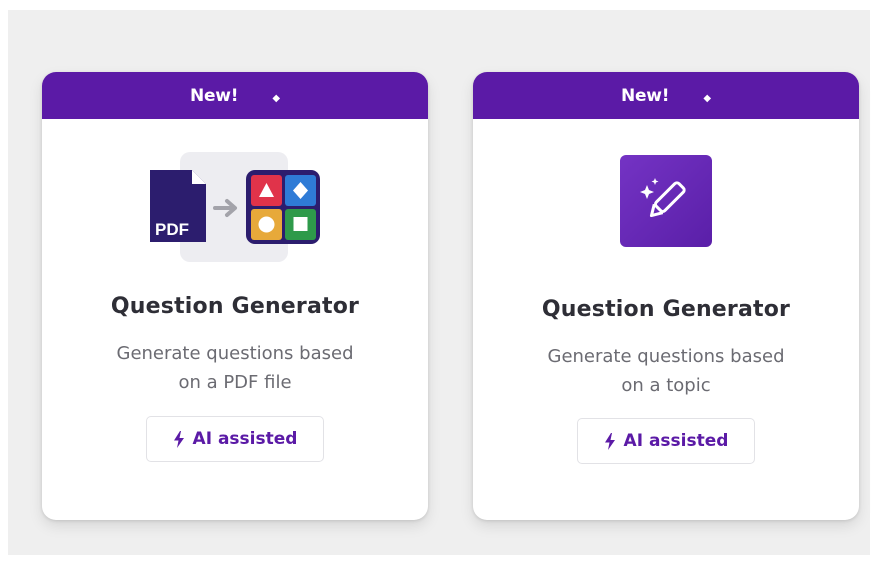 Image resolution: width=877 pixels, height=563 pixels. What do you see at coordinates (172, 229) in the screenshot?
I see `svg-text: PDF` at bounding box center [172, 229].